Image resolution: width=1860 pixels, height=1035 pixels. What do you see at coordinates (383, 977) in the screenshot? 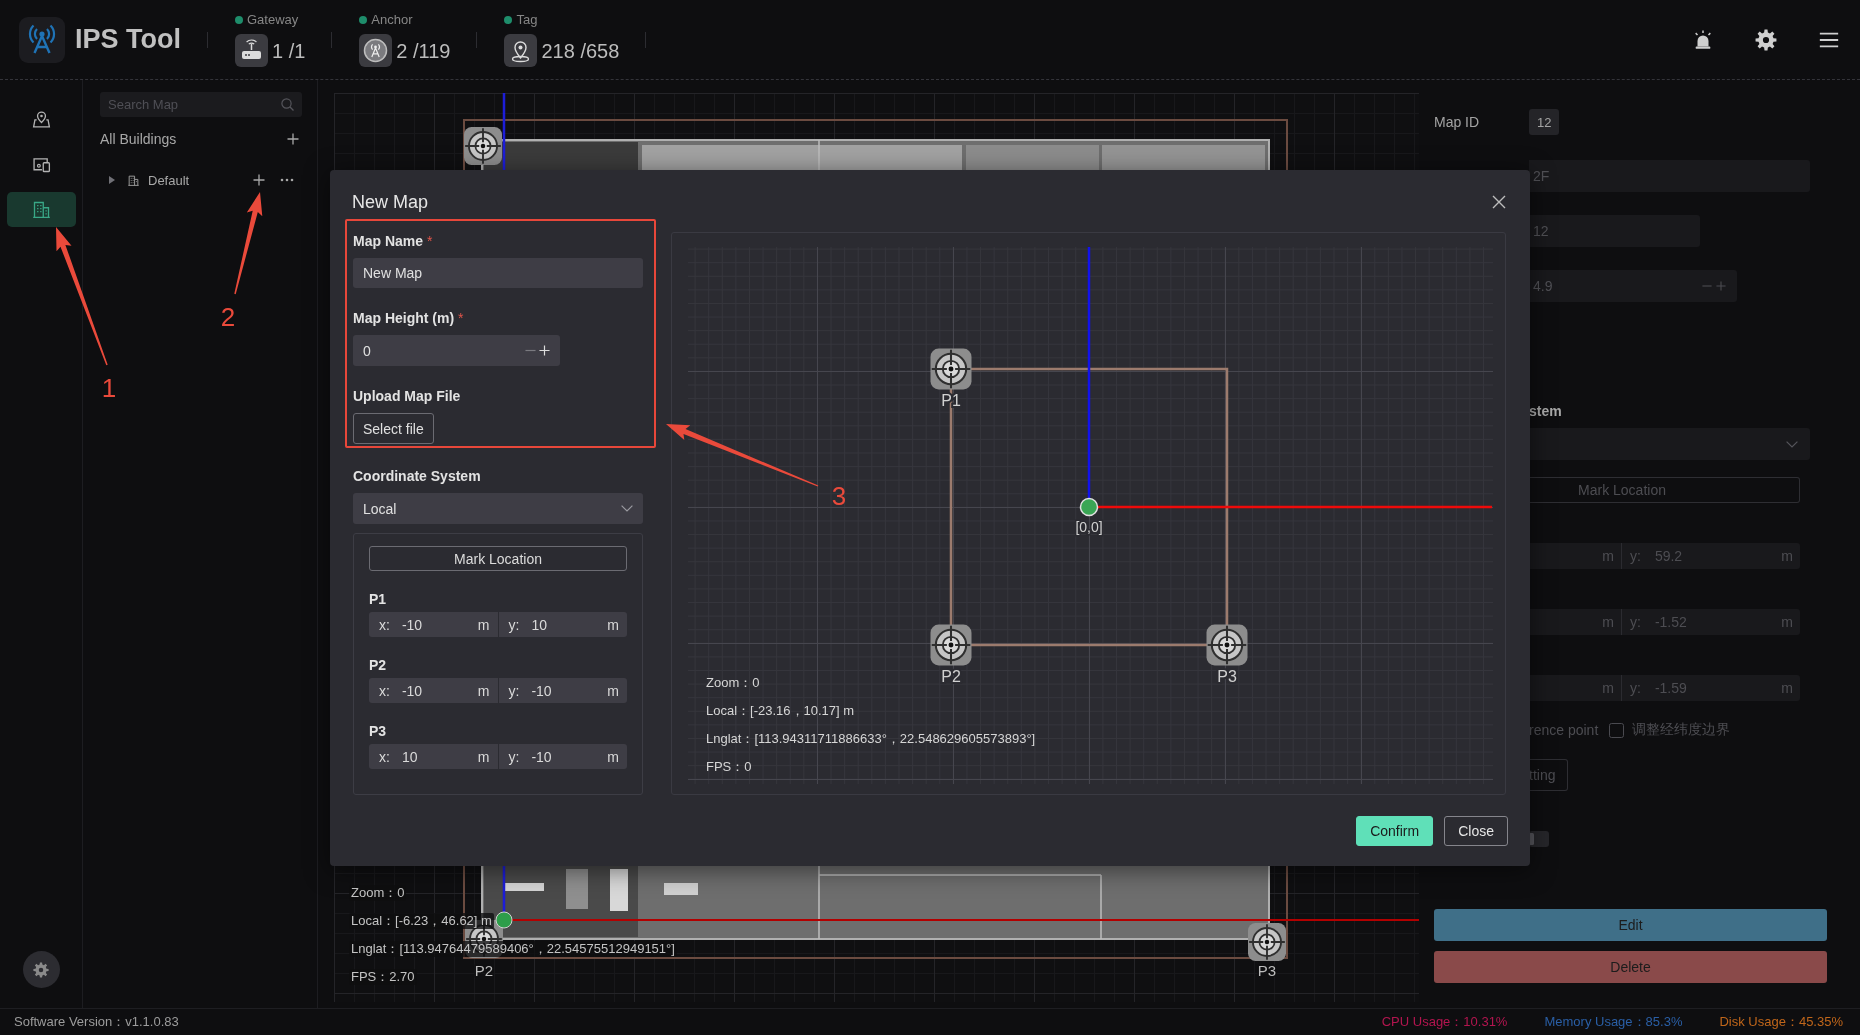
I see `map-info-text: FPS：2.70` at bounding box center [383, 977].